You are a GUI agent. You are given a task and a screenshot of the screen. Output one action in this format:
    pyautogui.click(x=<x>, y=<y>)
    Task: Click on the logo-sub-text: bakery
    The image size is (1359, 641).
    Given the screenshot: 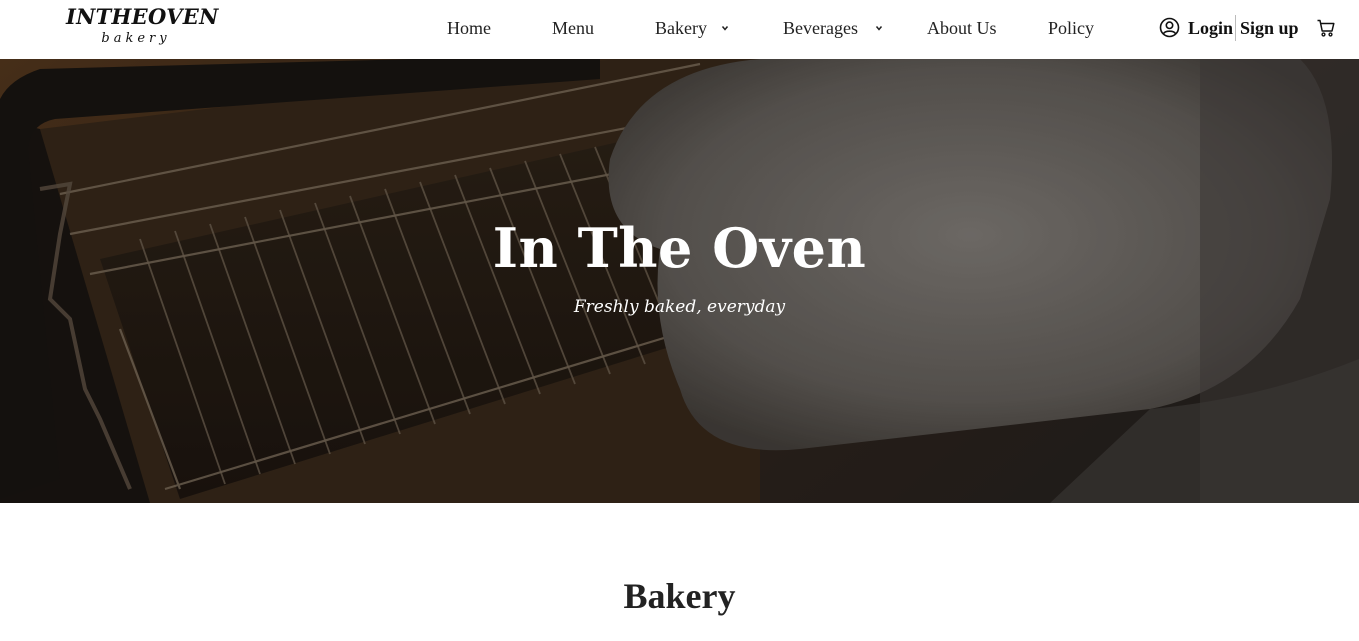 What is the action you would take?
    pyautogui.click(x=136, y=38)
    